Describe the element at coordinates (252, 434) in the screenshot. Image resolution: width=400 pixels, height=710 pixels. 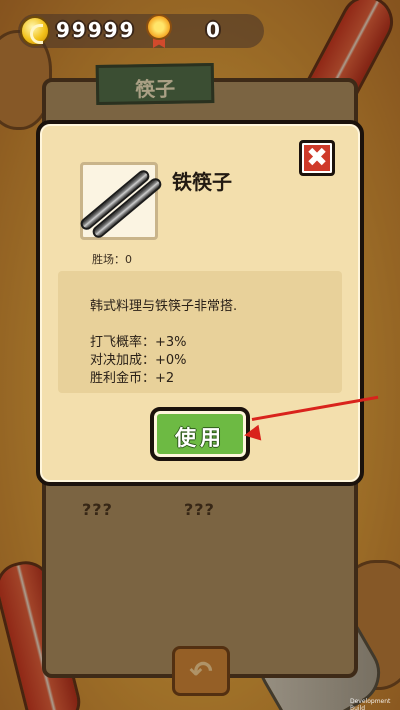
I see `annotation-arrow-head` at that location.